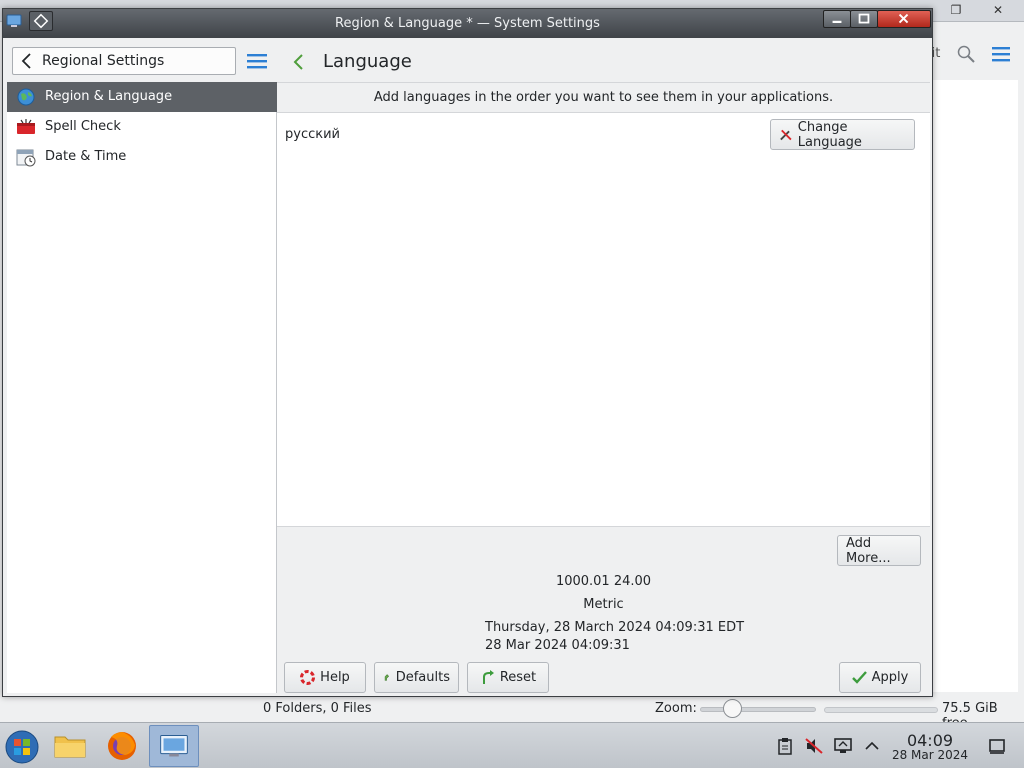 The image size is (1024, 768). Describe the element at coordinates (956, 10) in the screenshot. I see `background-restore-button: ❐` at that location.